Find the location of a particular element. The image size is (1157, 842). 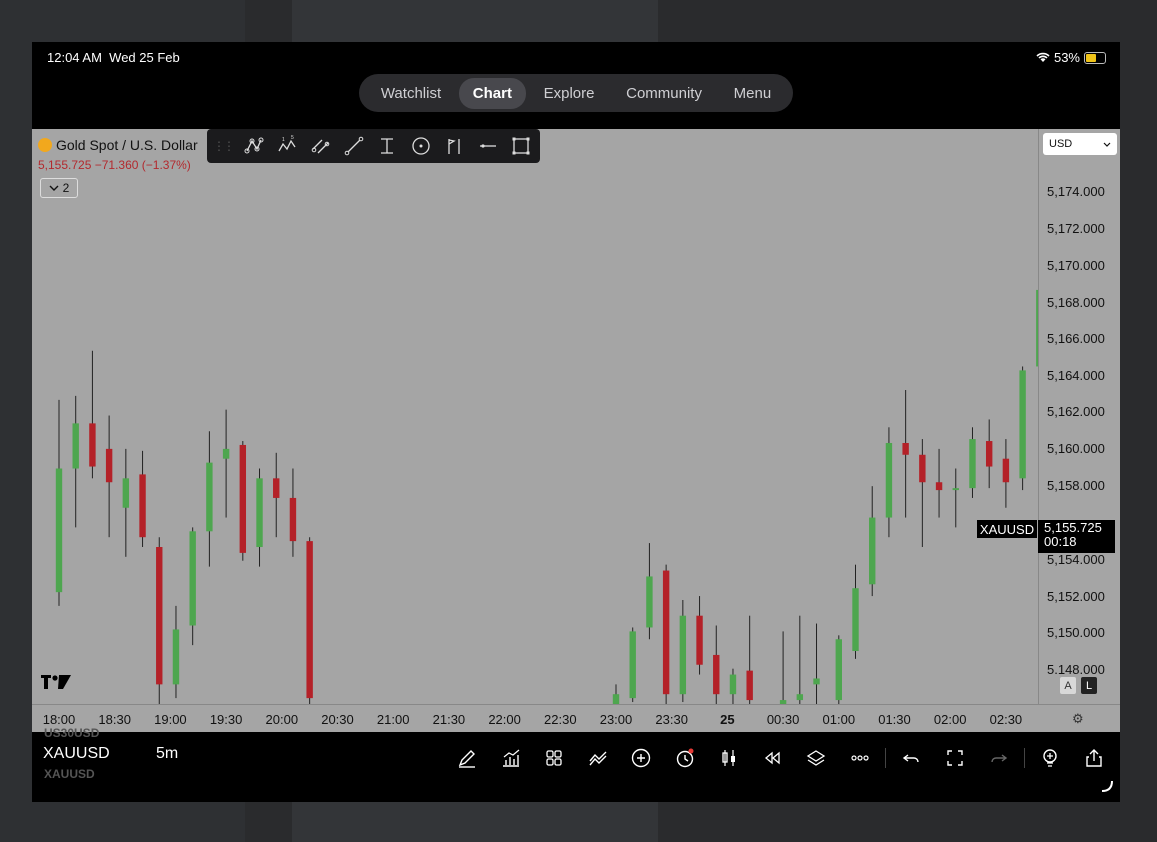

elliott-wave-icon: 15 is located at coordinates (286, 146).